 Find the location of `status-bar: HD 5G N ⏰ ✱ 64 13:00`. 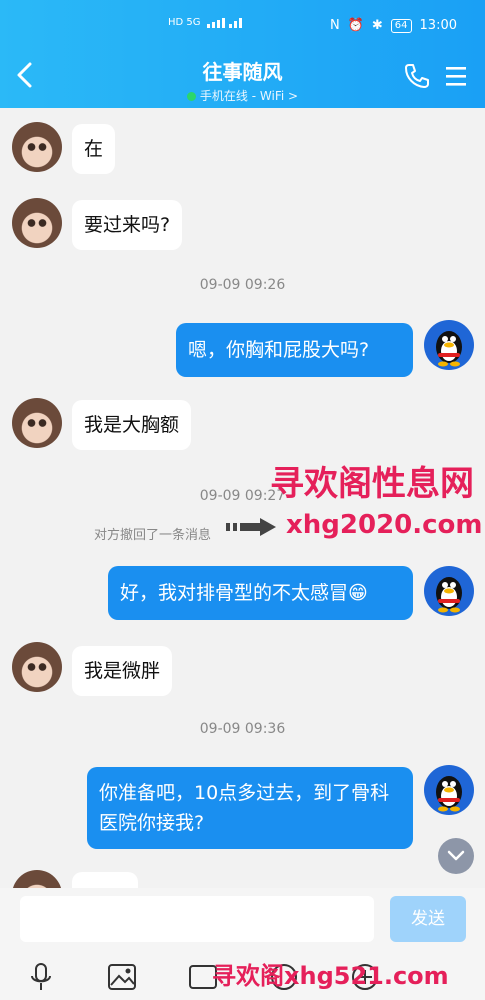

status-bar: HD 5G N ⏰ ✱ 64 13:00 is located at coordinates (242, 28).